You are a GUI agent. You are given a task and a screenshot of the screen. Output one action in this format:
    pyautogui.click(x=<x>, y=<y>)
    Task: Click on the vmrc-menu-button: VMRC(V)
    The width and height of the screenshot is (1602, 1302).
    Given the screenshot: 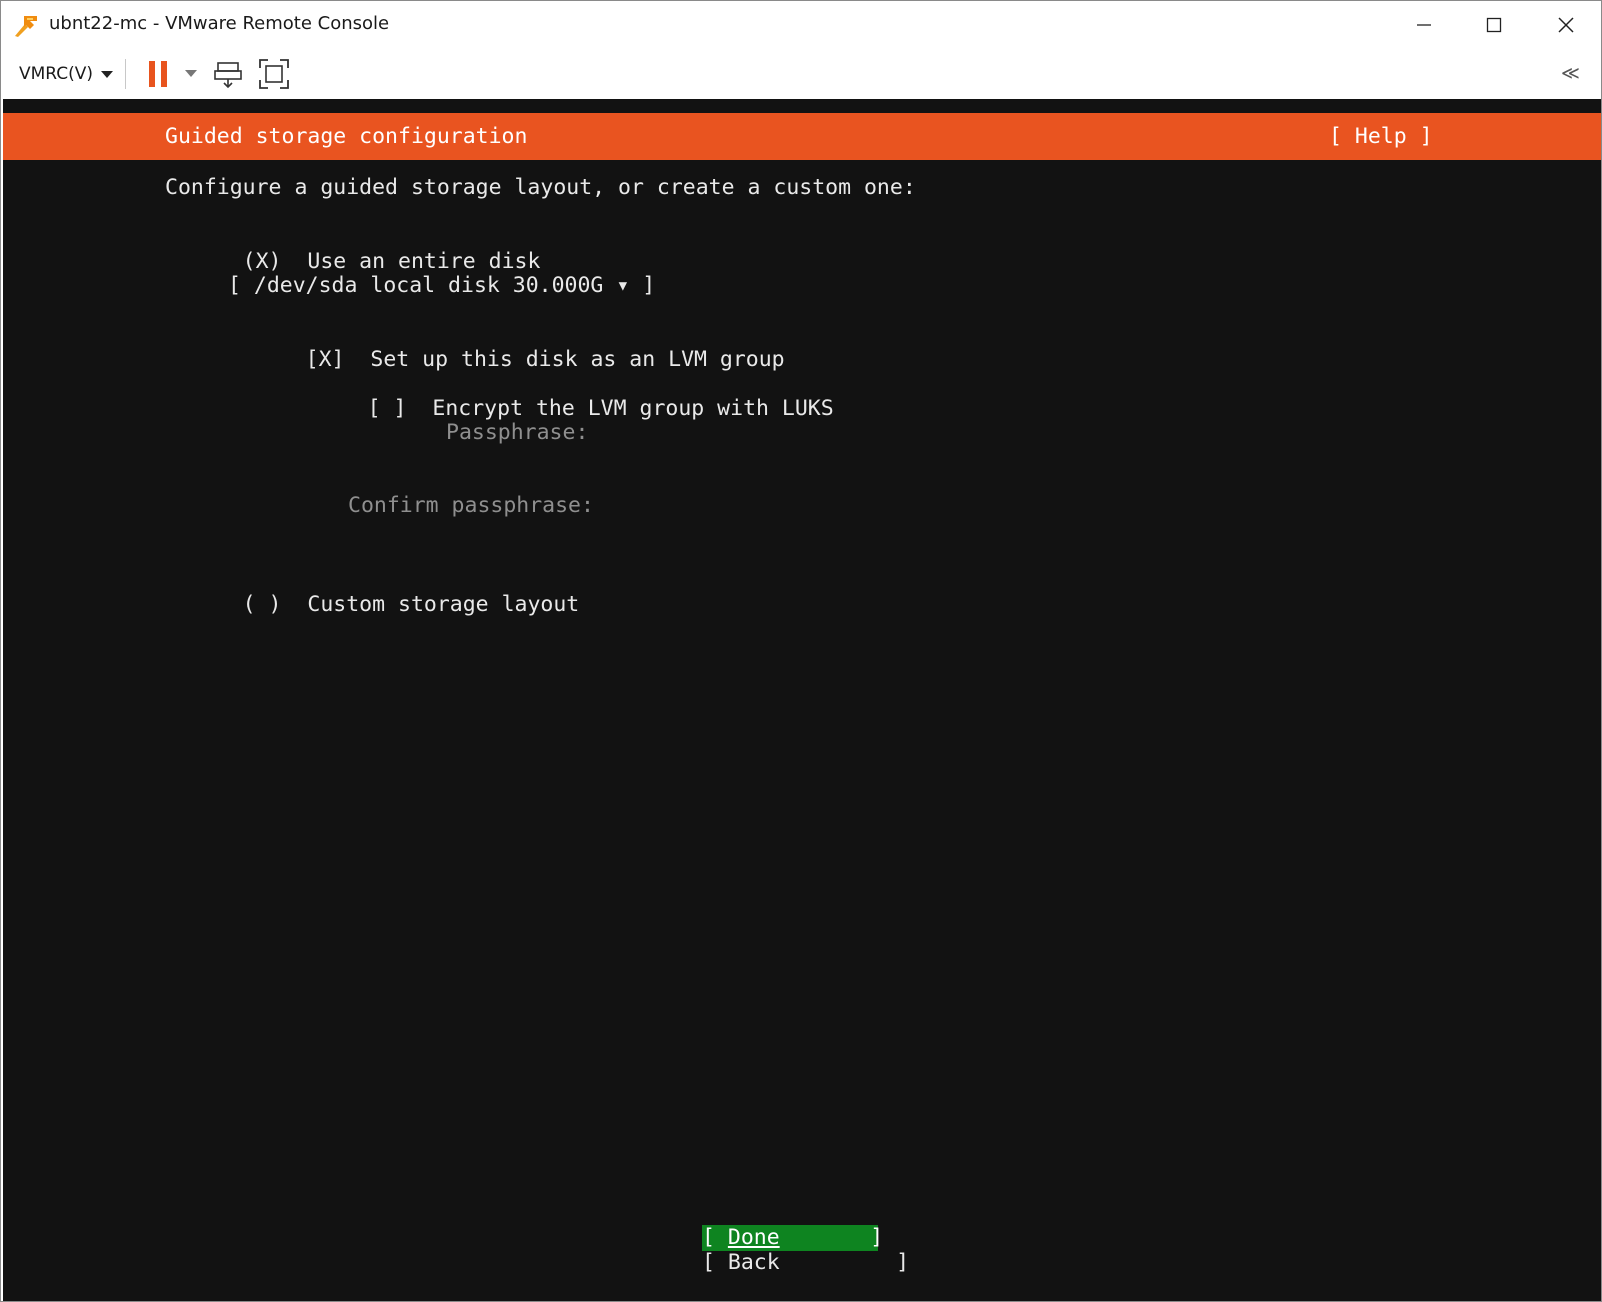 What is the action you would take?
    pyautogui.click(x=66, y=74)
    